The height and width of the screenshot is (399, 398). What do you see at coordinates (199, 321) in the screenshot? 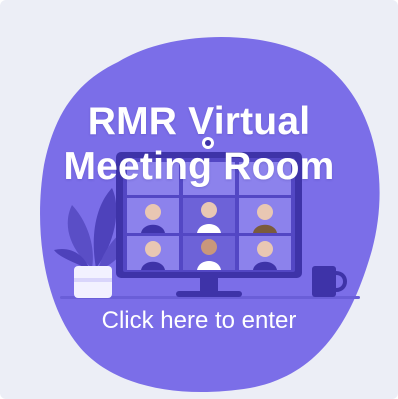
I see `enter-meeting-link: Click here to enter` at bounding box center [199, 321].